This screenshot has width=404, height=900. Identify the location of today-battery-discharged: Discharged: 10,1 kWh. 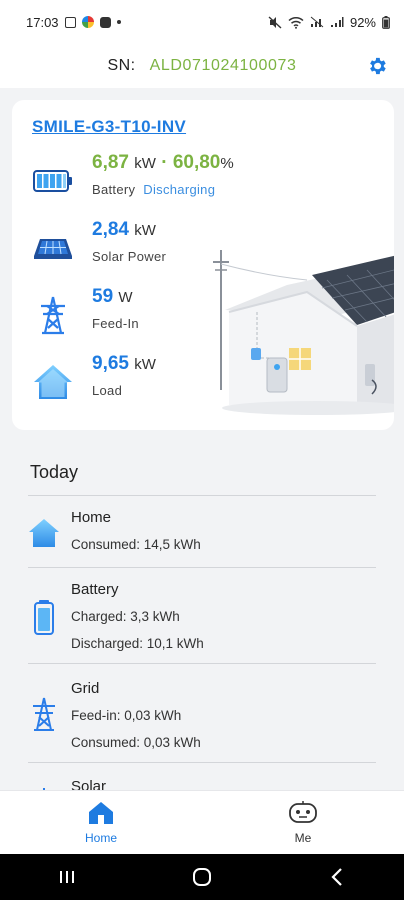
(137, 643).